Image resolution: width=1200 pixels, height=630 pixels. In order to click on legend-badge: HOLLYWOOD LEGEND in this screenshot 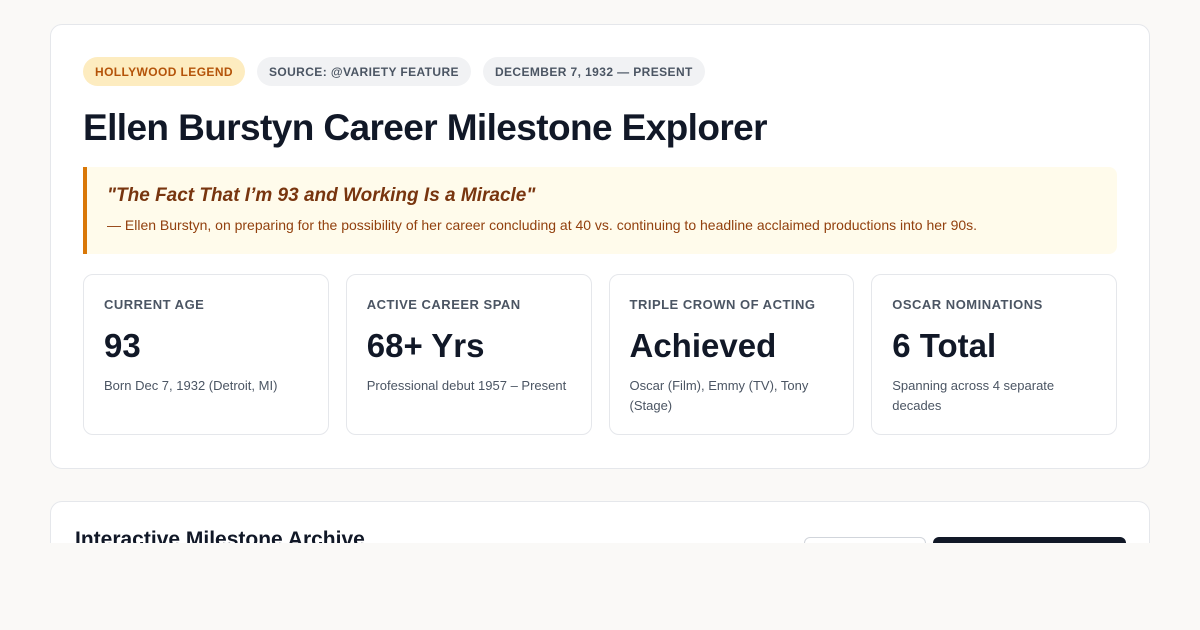, I will do `click(164, 71)`.